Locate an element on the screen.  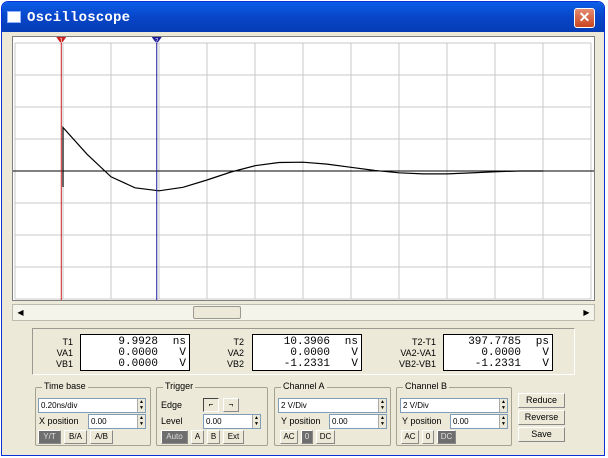
edge-rising-button: ⌐ is located at coordinates (211, 405).